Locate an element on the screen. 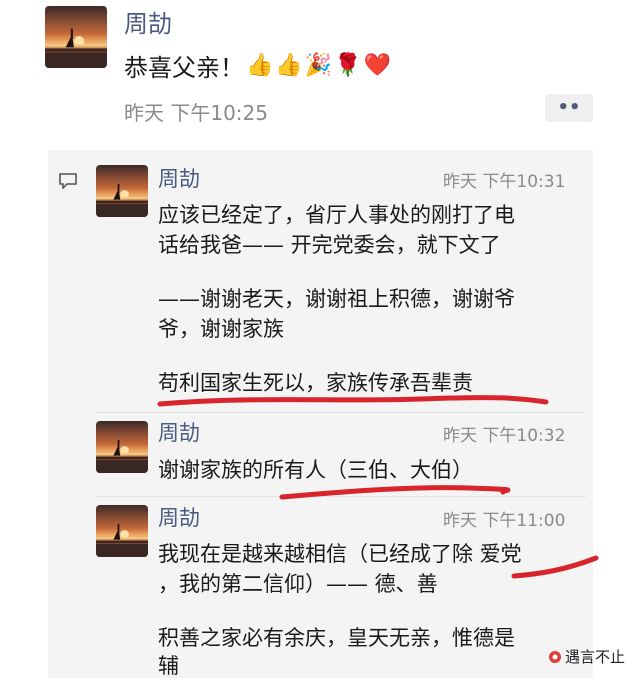  watermark-logo-icon is located at coordinates (555, 656).